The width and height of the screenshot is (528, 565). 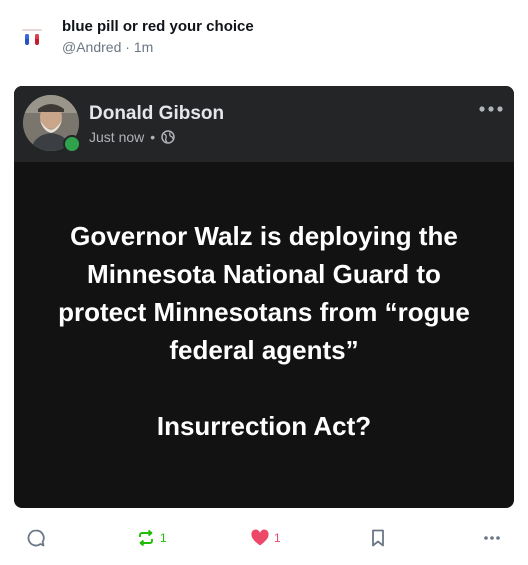 I want to click on author-meta: @Andred · 1m, so click(x=107, y=47).